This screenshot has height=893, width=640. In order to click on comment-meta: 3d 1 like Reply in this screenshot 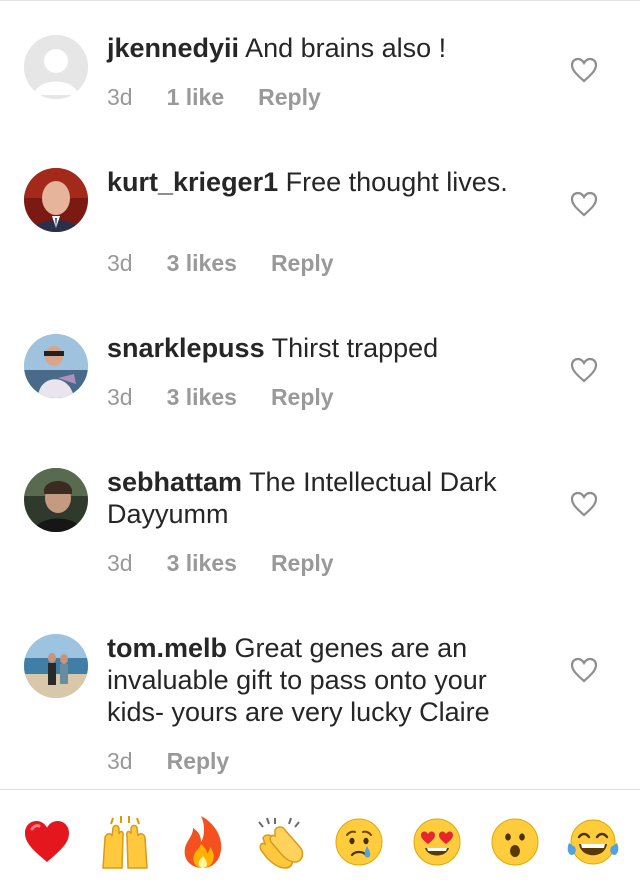, I will do `click(214, 97)`.